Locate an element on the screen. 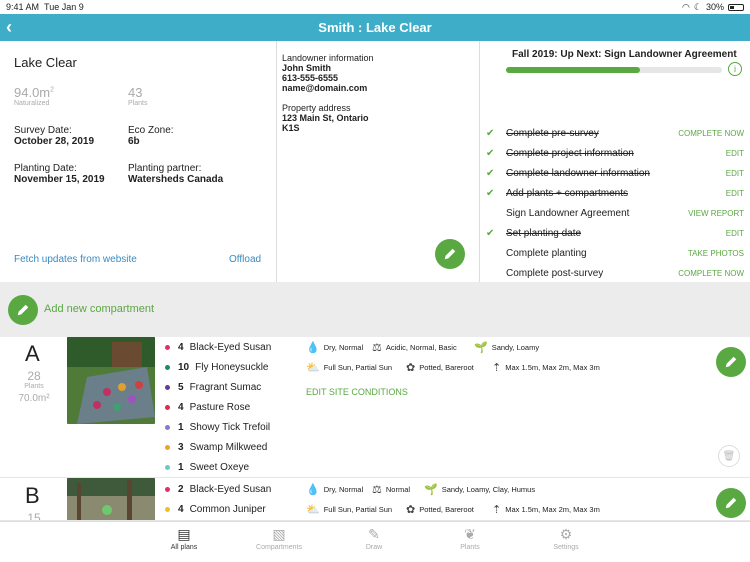 The image size is (750, 562). plant-list-item: 4 Common Juniper is located at coordinates (215, 509).